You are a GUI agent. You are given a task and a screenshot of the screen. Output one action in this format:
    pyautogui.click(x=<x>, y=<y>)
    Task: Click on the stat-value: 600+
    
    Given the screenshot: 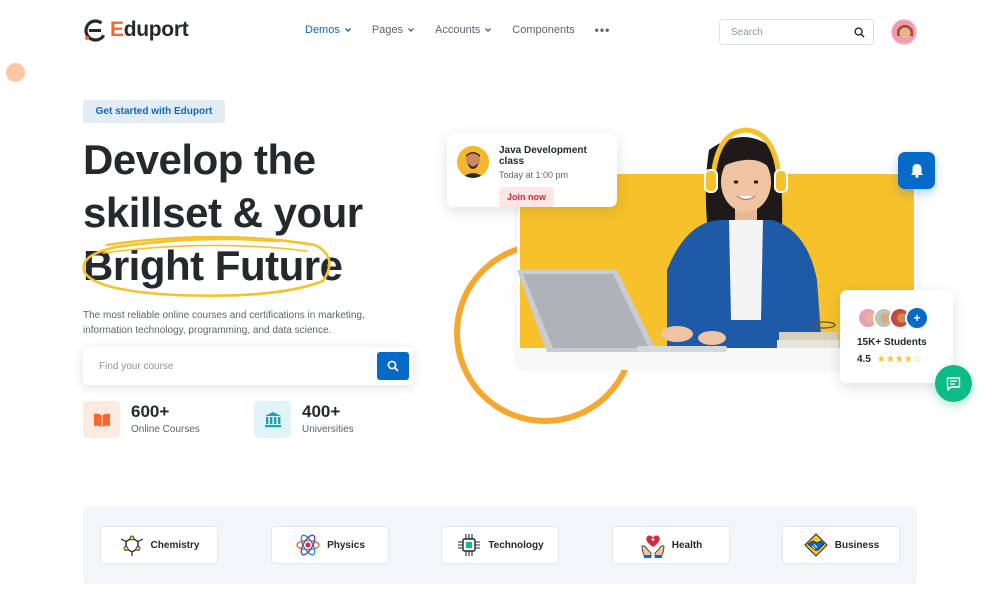 What is the action you would take?
    pyautogui.click(x=150, y=411)
    